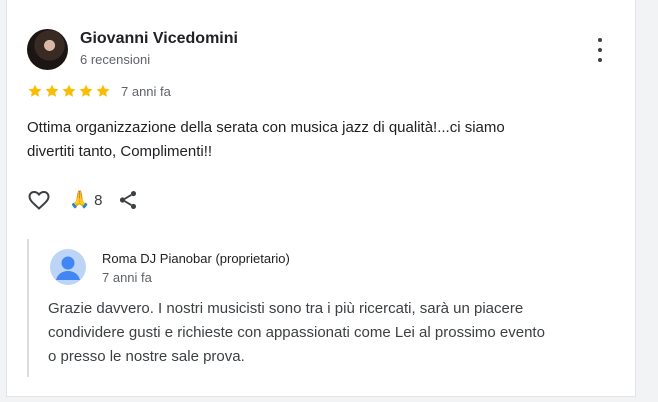  I want to click on review-time: 7 anni fa, so click(146, 91).